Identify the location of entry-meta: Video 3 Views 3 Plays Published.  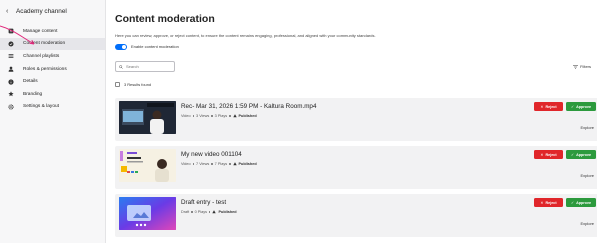
(219, 116).